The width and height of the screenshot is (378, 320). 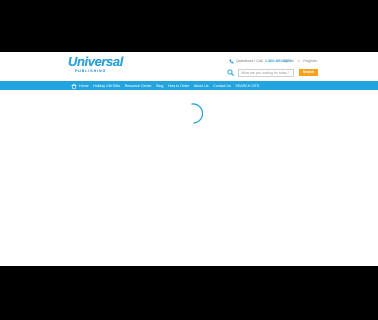 I want to click on loading-spinner-icon, so click(x=197, y=113).